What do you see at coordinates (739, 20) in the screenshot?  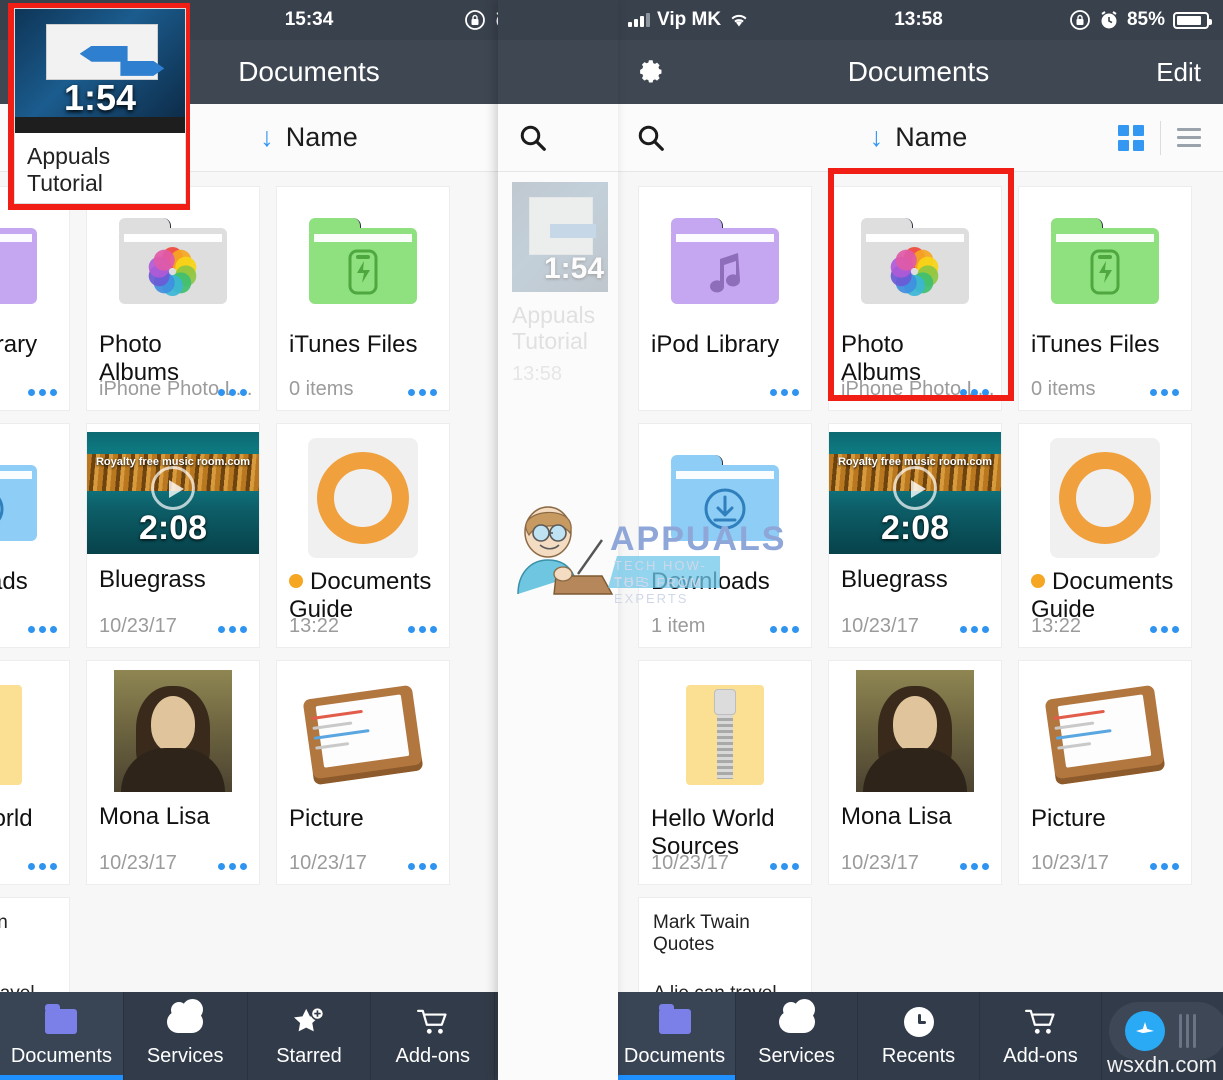 I see `wifi-icon` at bounding box center [739, 20].